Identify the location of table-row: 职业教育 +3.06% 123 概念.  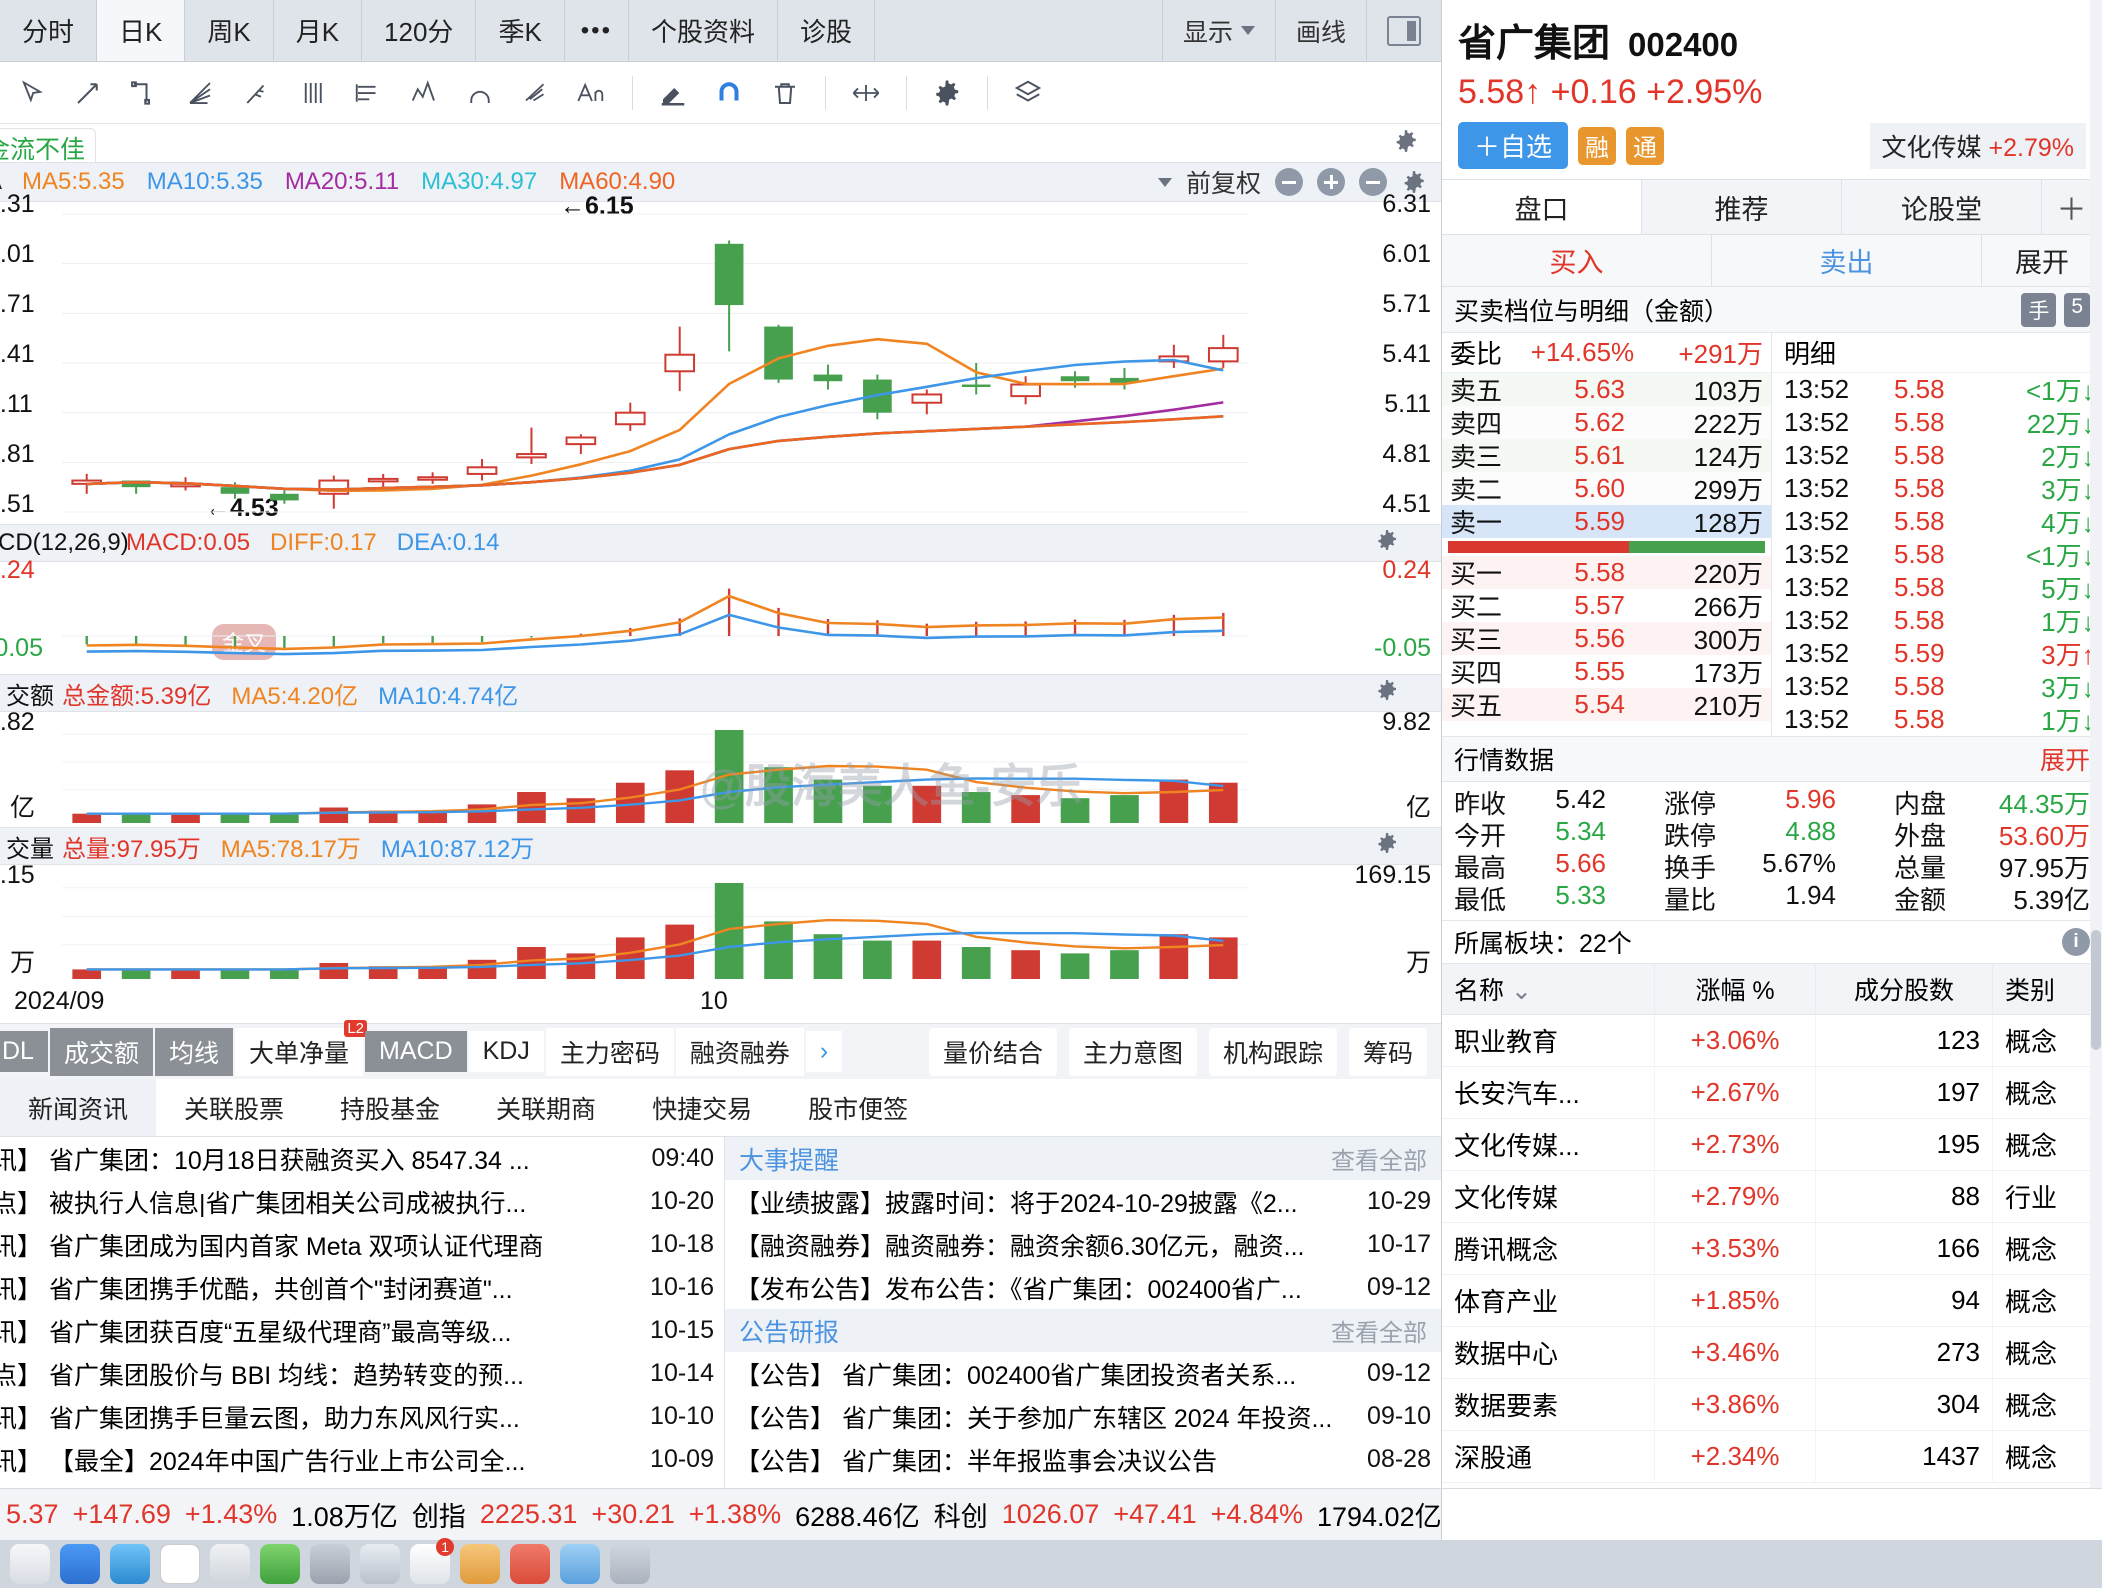
(1772, 1040).